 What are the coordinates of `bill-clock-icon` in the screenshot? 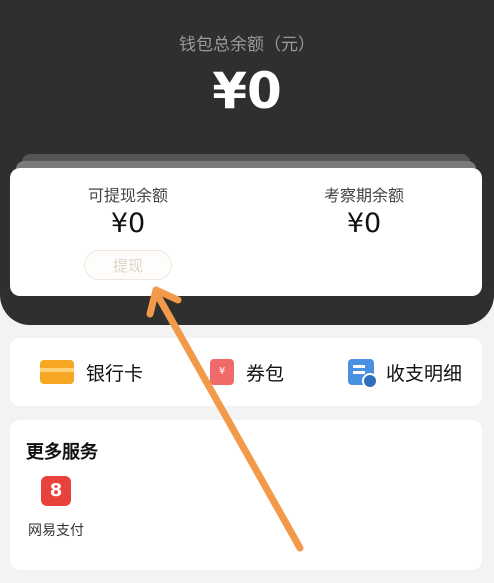 It's located at (363, 374).